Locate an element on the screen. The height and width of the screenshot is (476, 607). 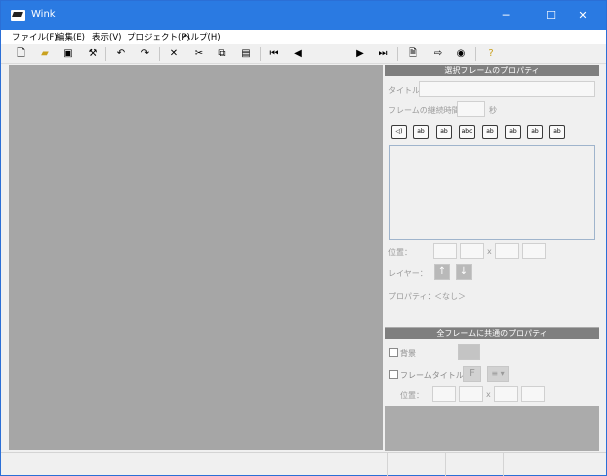
button-icon: ab is located at coordinates (444, 132).